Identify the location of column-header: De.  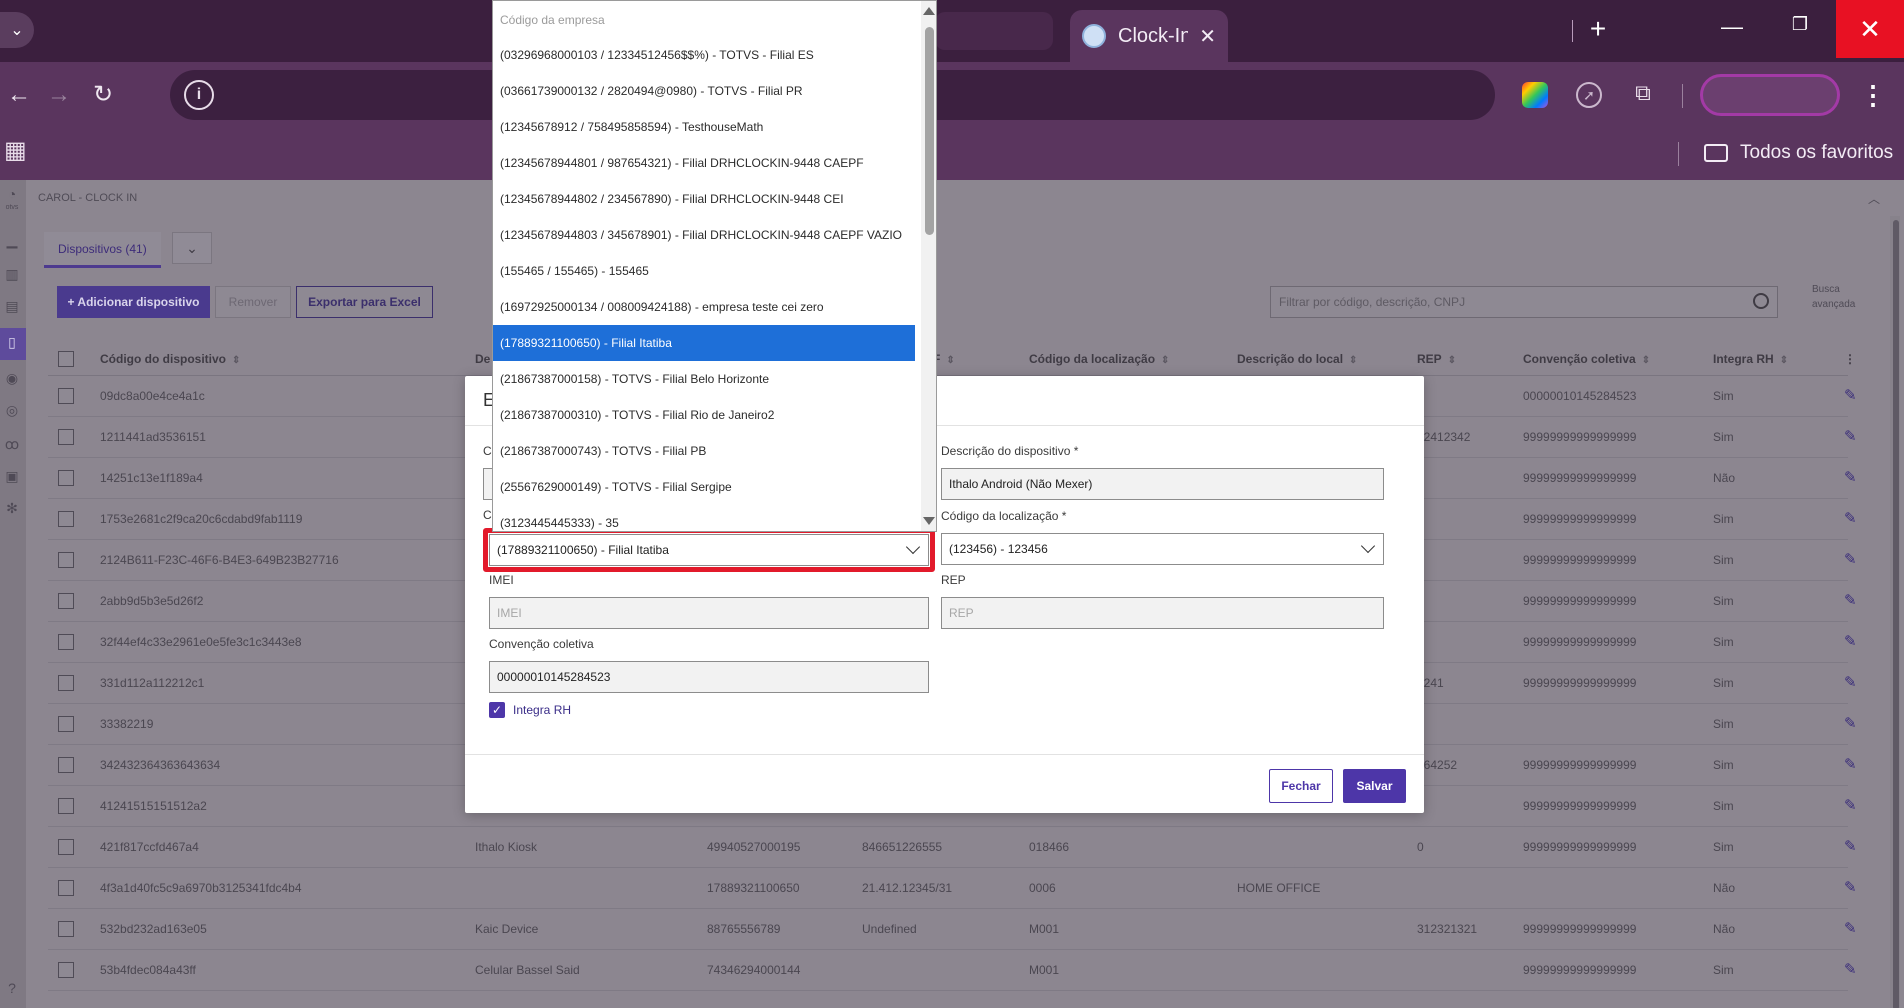
(482, 359).